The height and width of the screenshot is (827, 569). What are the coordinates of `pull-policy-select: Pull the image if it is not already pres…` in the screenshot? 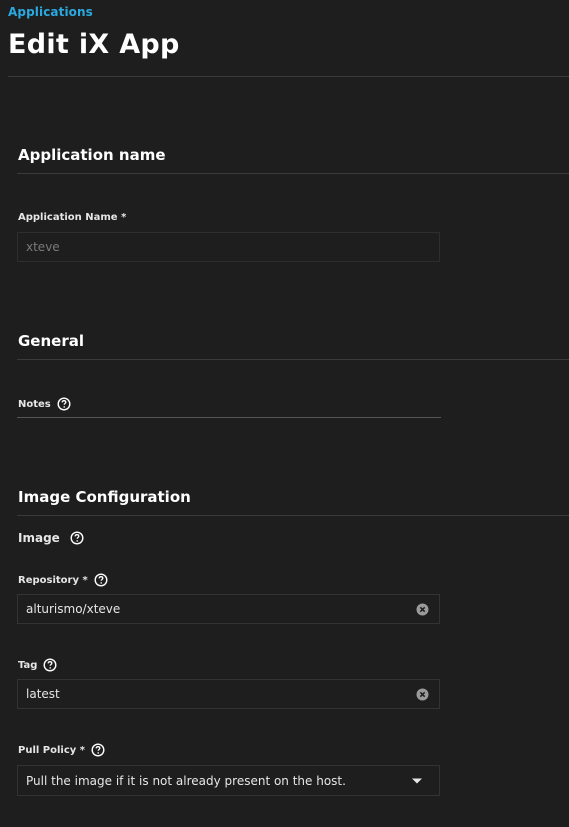 It's located at (228, 780).